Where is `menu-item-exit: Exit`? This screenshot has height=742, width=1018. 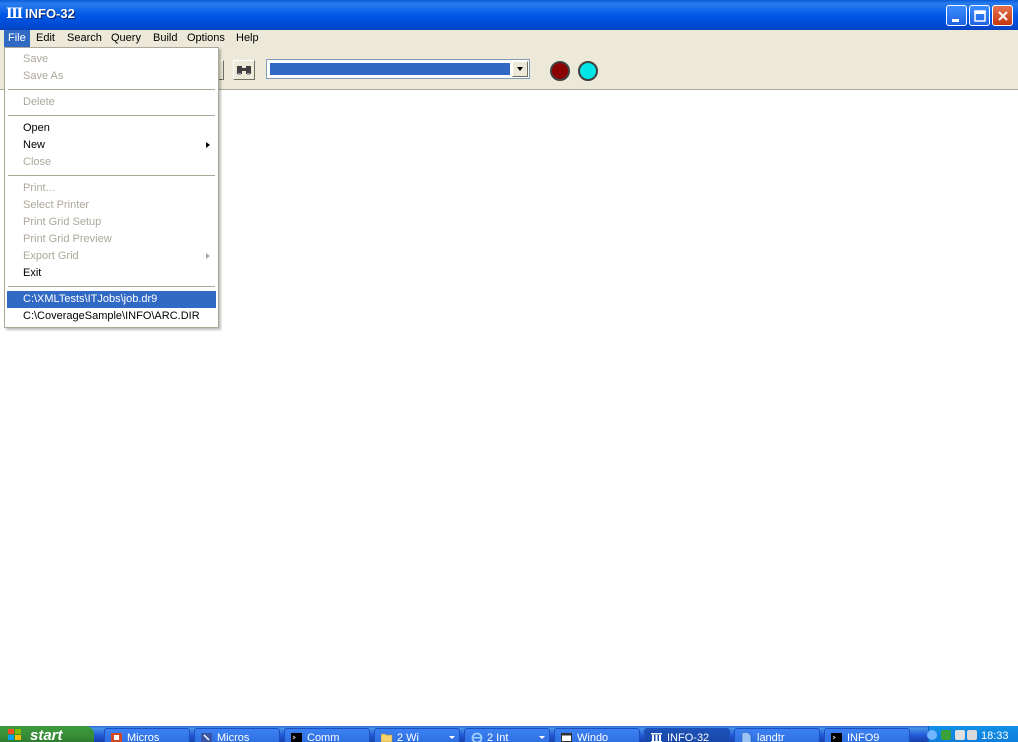 menu-item-exit: Exit is located at coordinates (111, 273).